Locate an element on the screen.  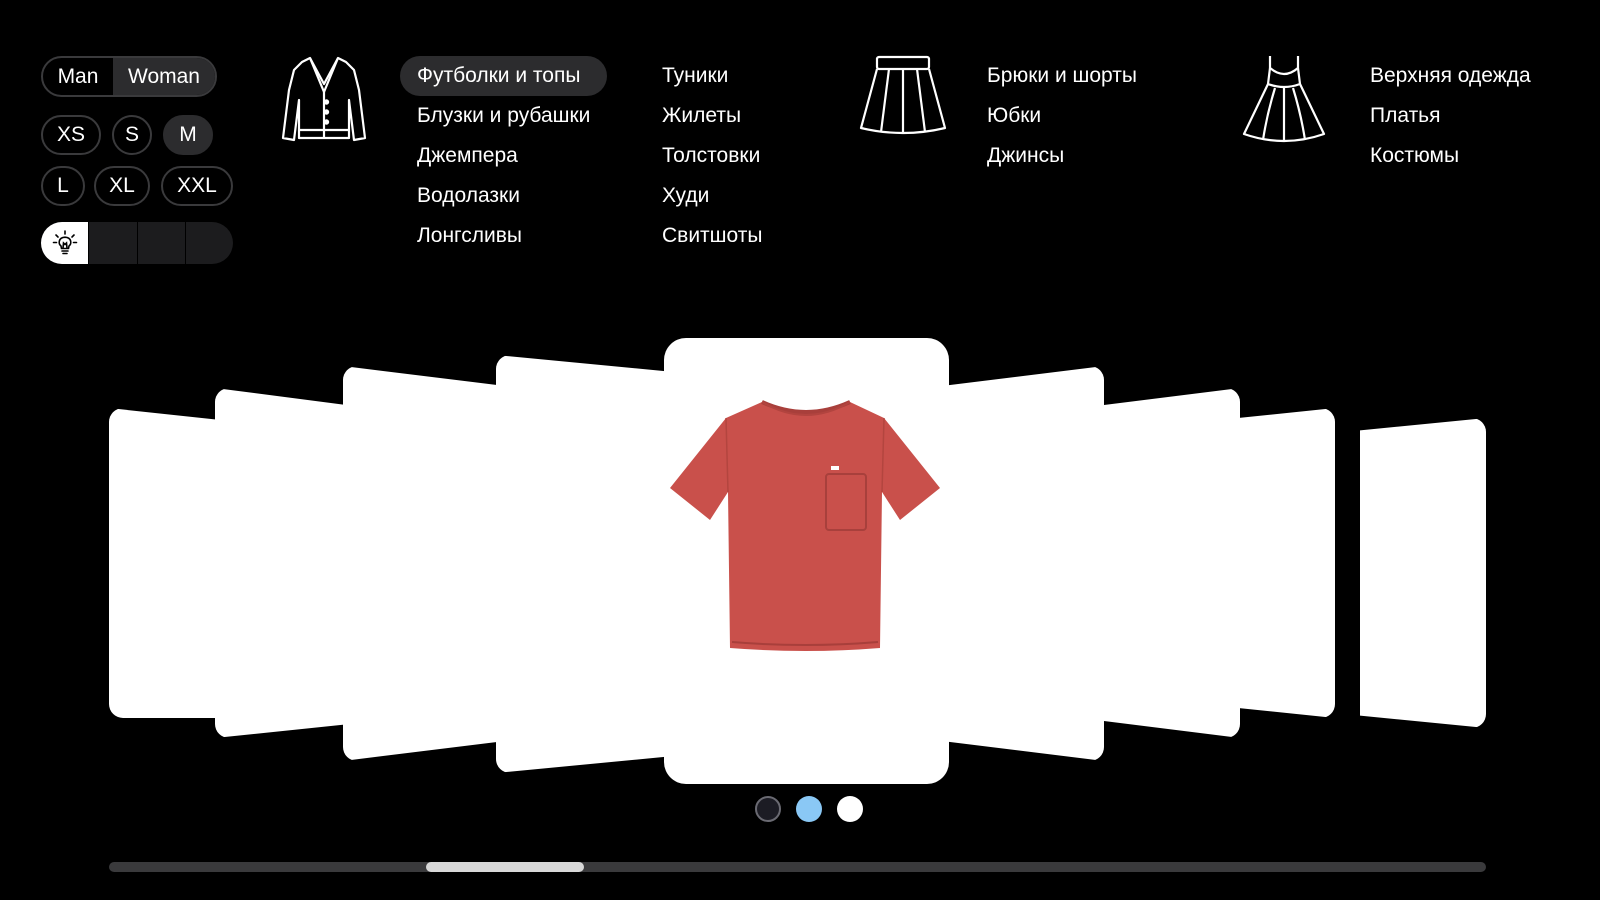
category-bottoms-column: Брюки и шорты Юбки Джинсы is located at coordinates (1070, 116).